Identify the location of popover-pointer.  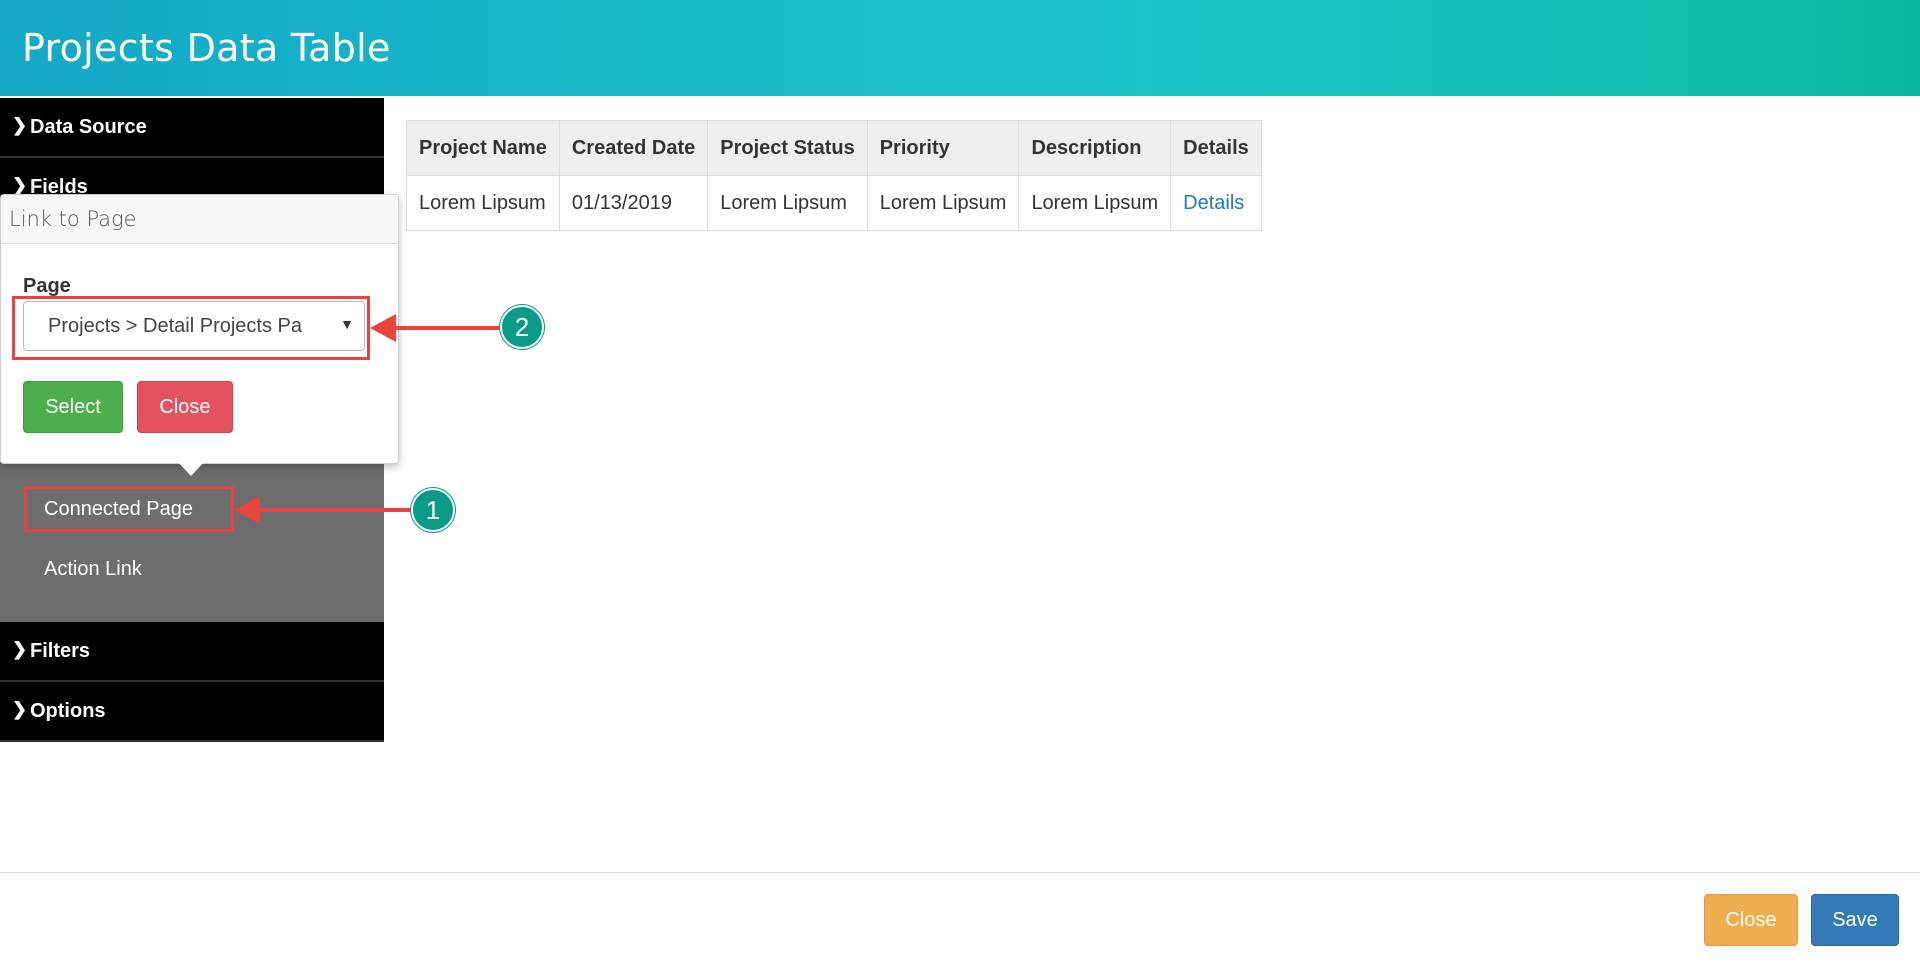
(191, 468).